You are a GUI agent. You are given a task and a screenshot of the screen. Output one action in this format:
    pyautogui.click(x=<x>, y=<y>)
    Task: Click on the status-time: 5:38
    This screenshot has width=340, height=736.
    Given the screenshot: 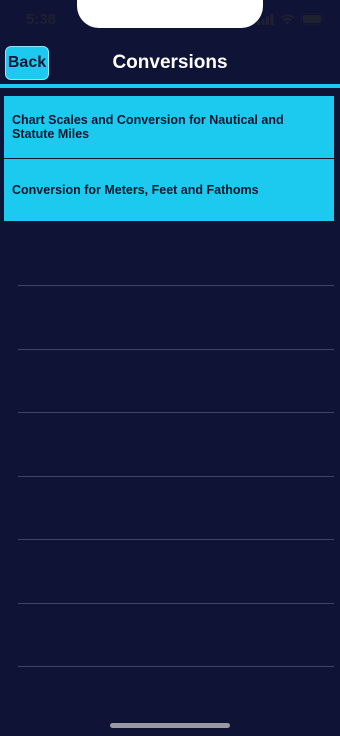 What is the action you would take?
    pyautogui.click(x=41, y=19)
    